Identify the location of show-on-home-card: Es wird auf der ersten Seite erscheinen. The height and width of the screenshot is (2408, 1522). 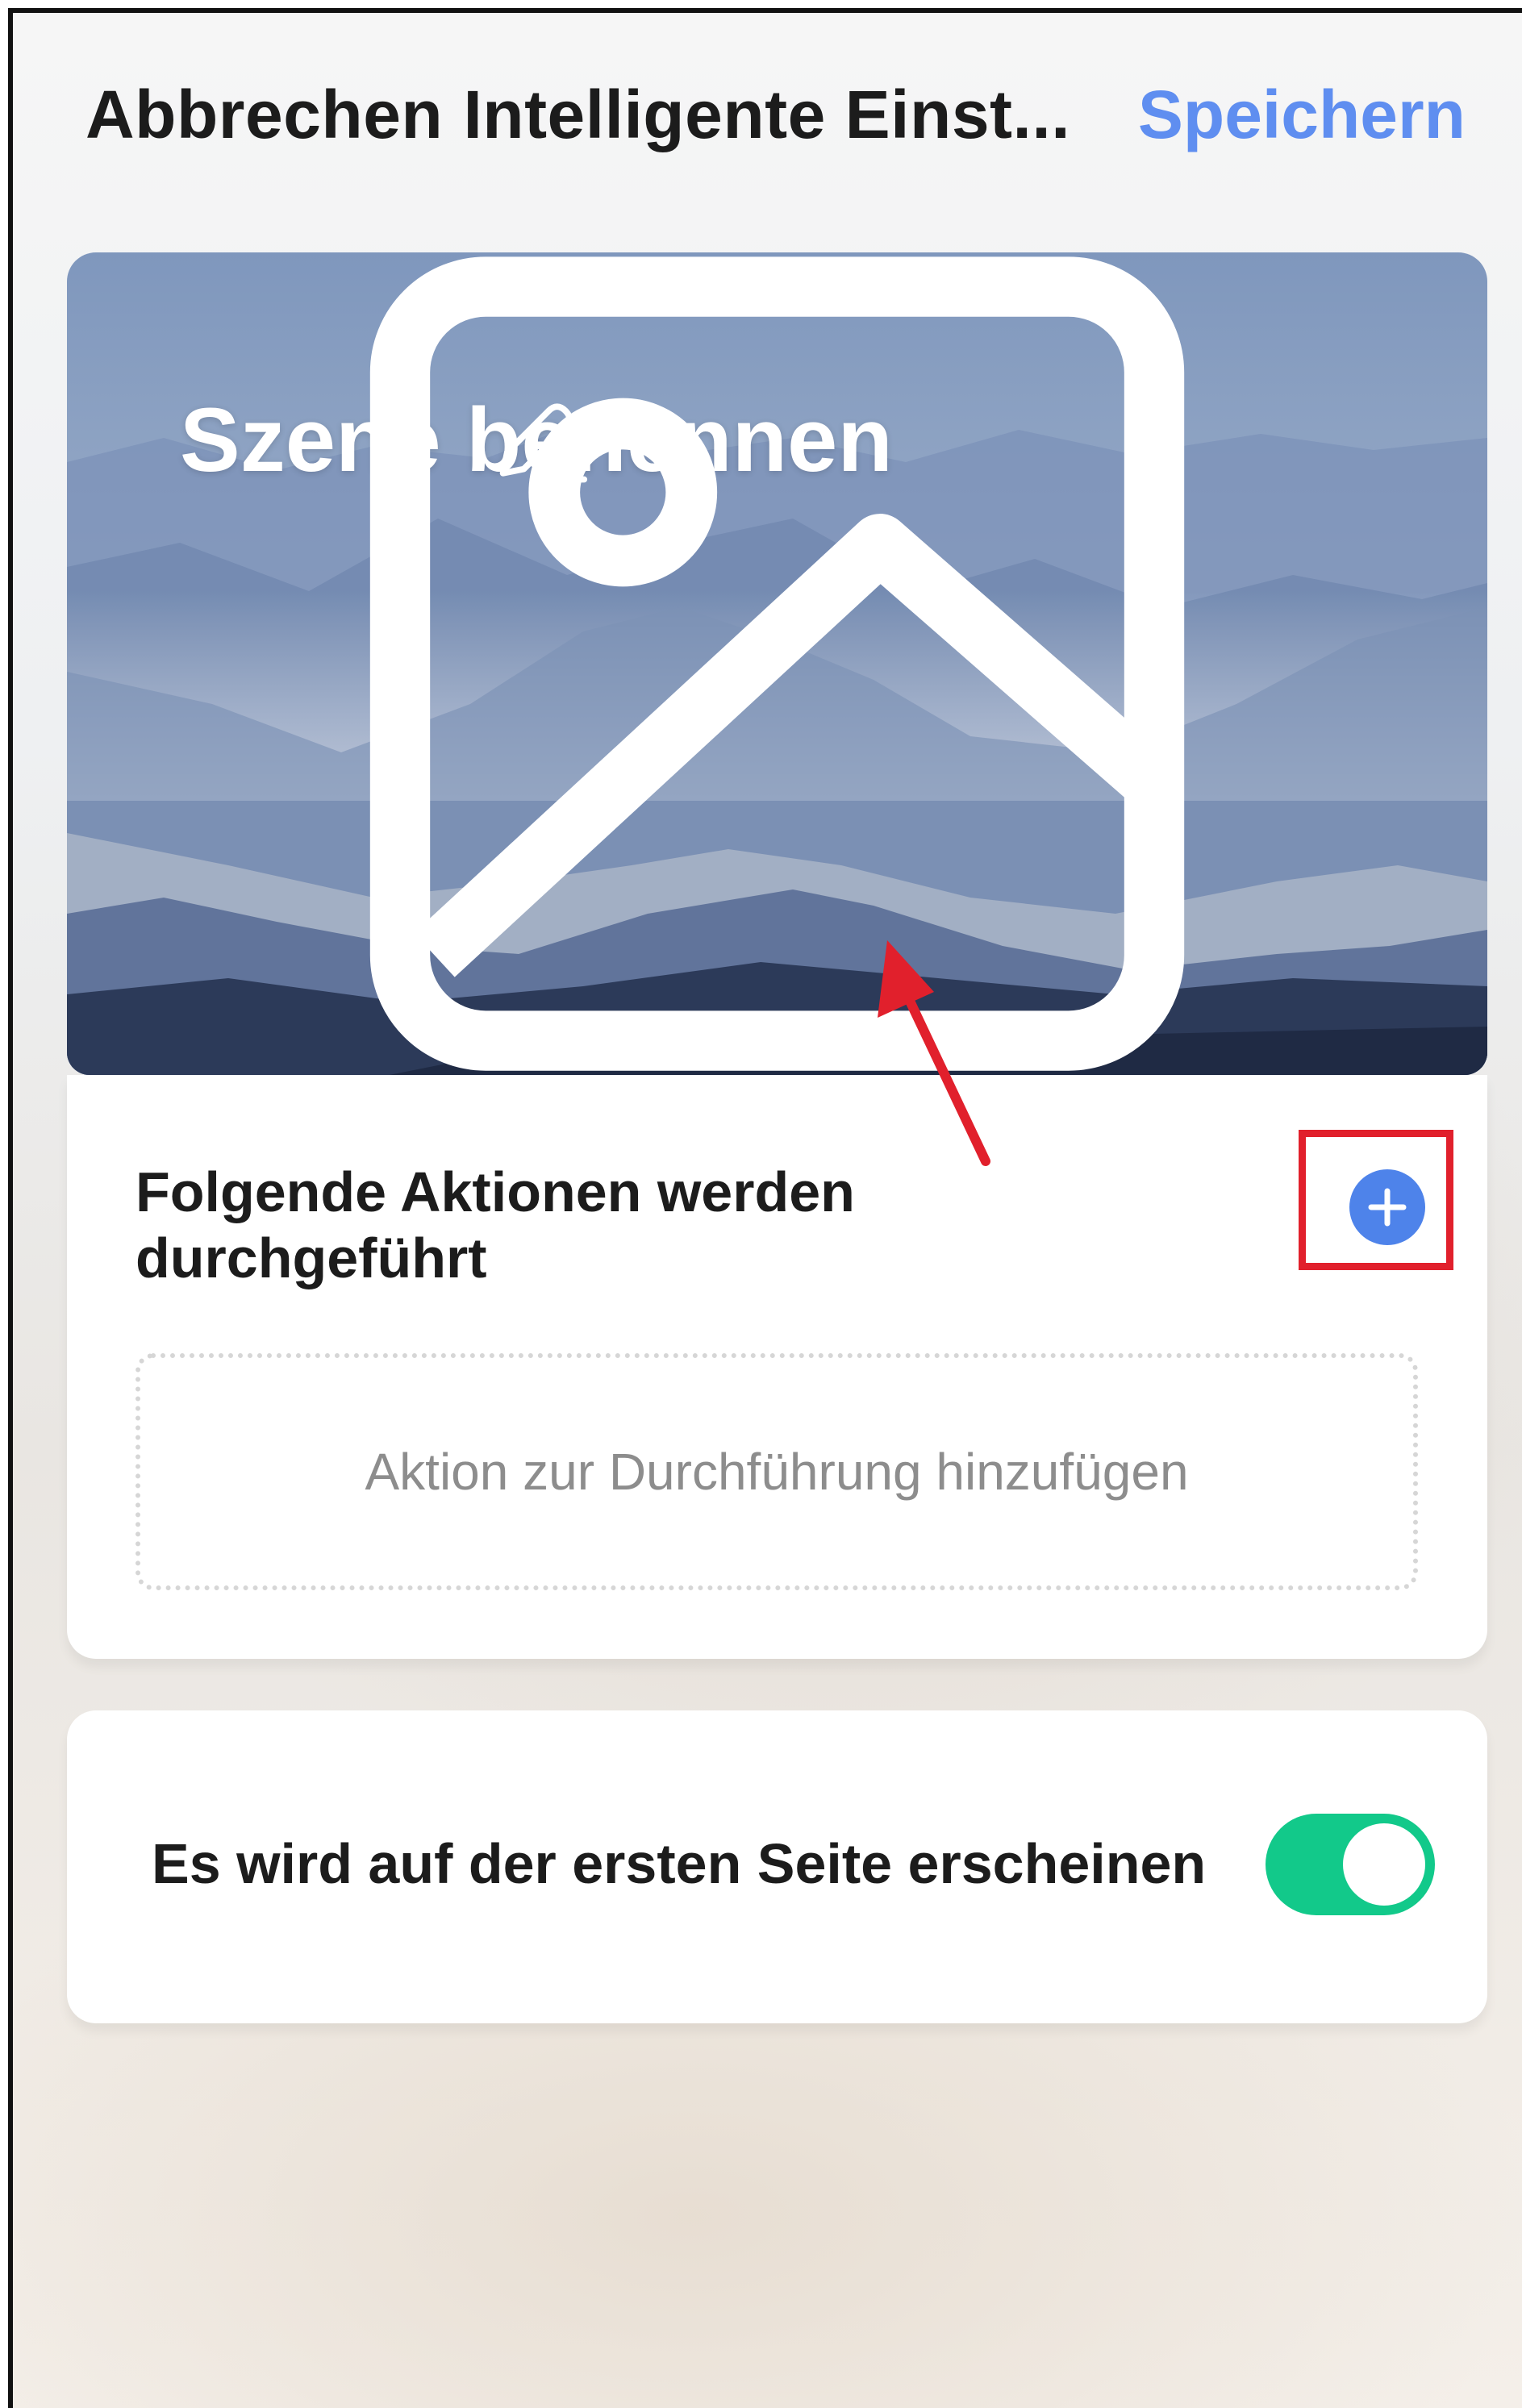
(777, 1867).